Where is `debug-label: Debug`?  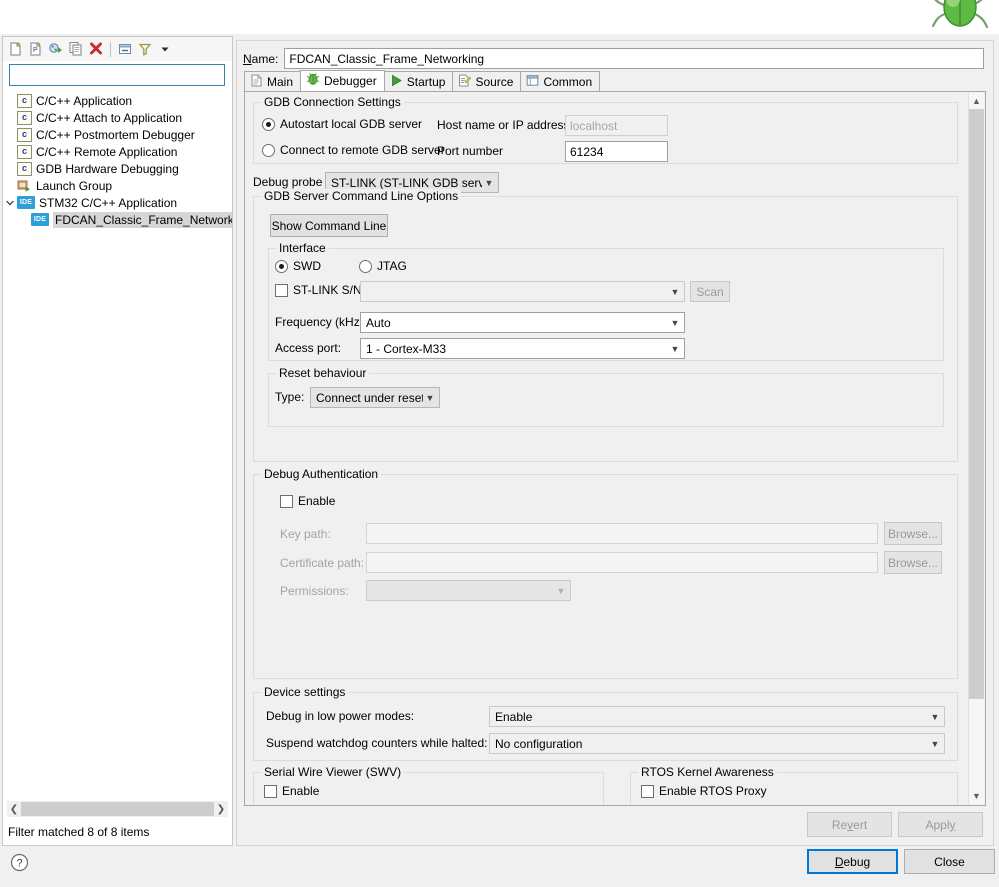 debug-label: Debug is located at coordinates (852, 861).